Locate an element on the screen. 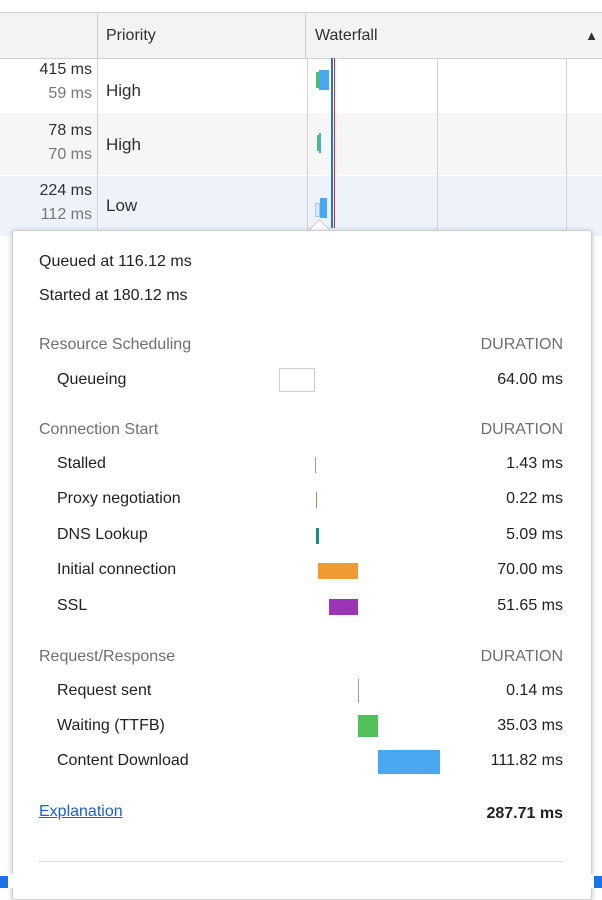 The height and width of the screenshot is (900, 602). timing-value-content-download: 111.82 ms is located at coordinates (526, 760).